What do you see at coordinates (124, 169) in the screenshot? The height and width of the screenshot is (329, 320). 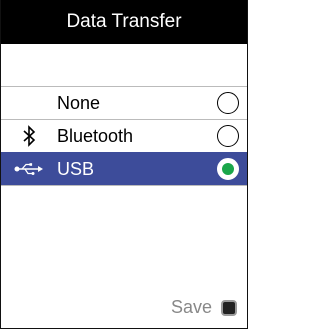 I see `option-usb: USB` at bounding box center [124, 169].